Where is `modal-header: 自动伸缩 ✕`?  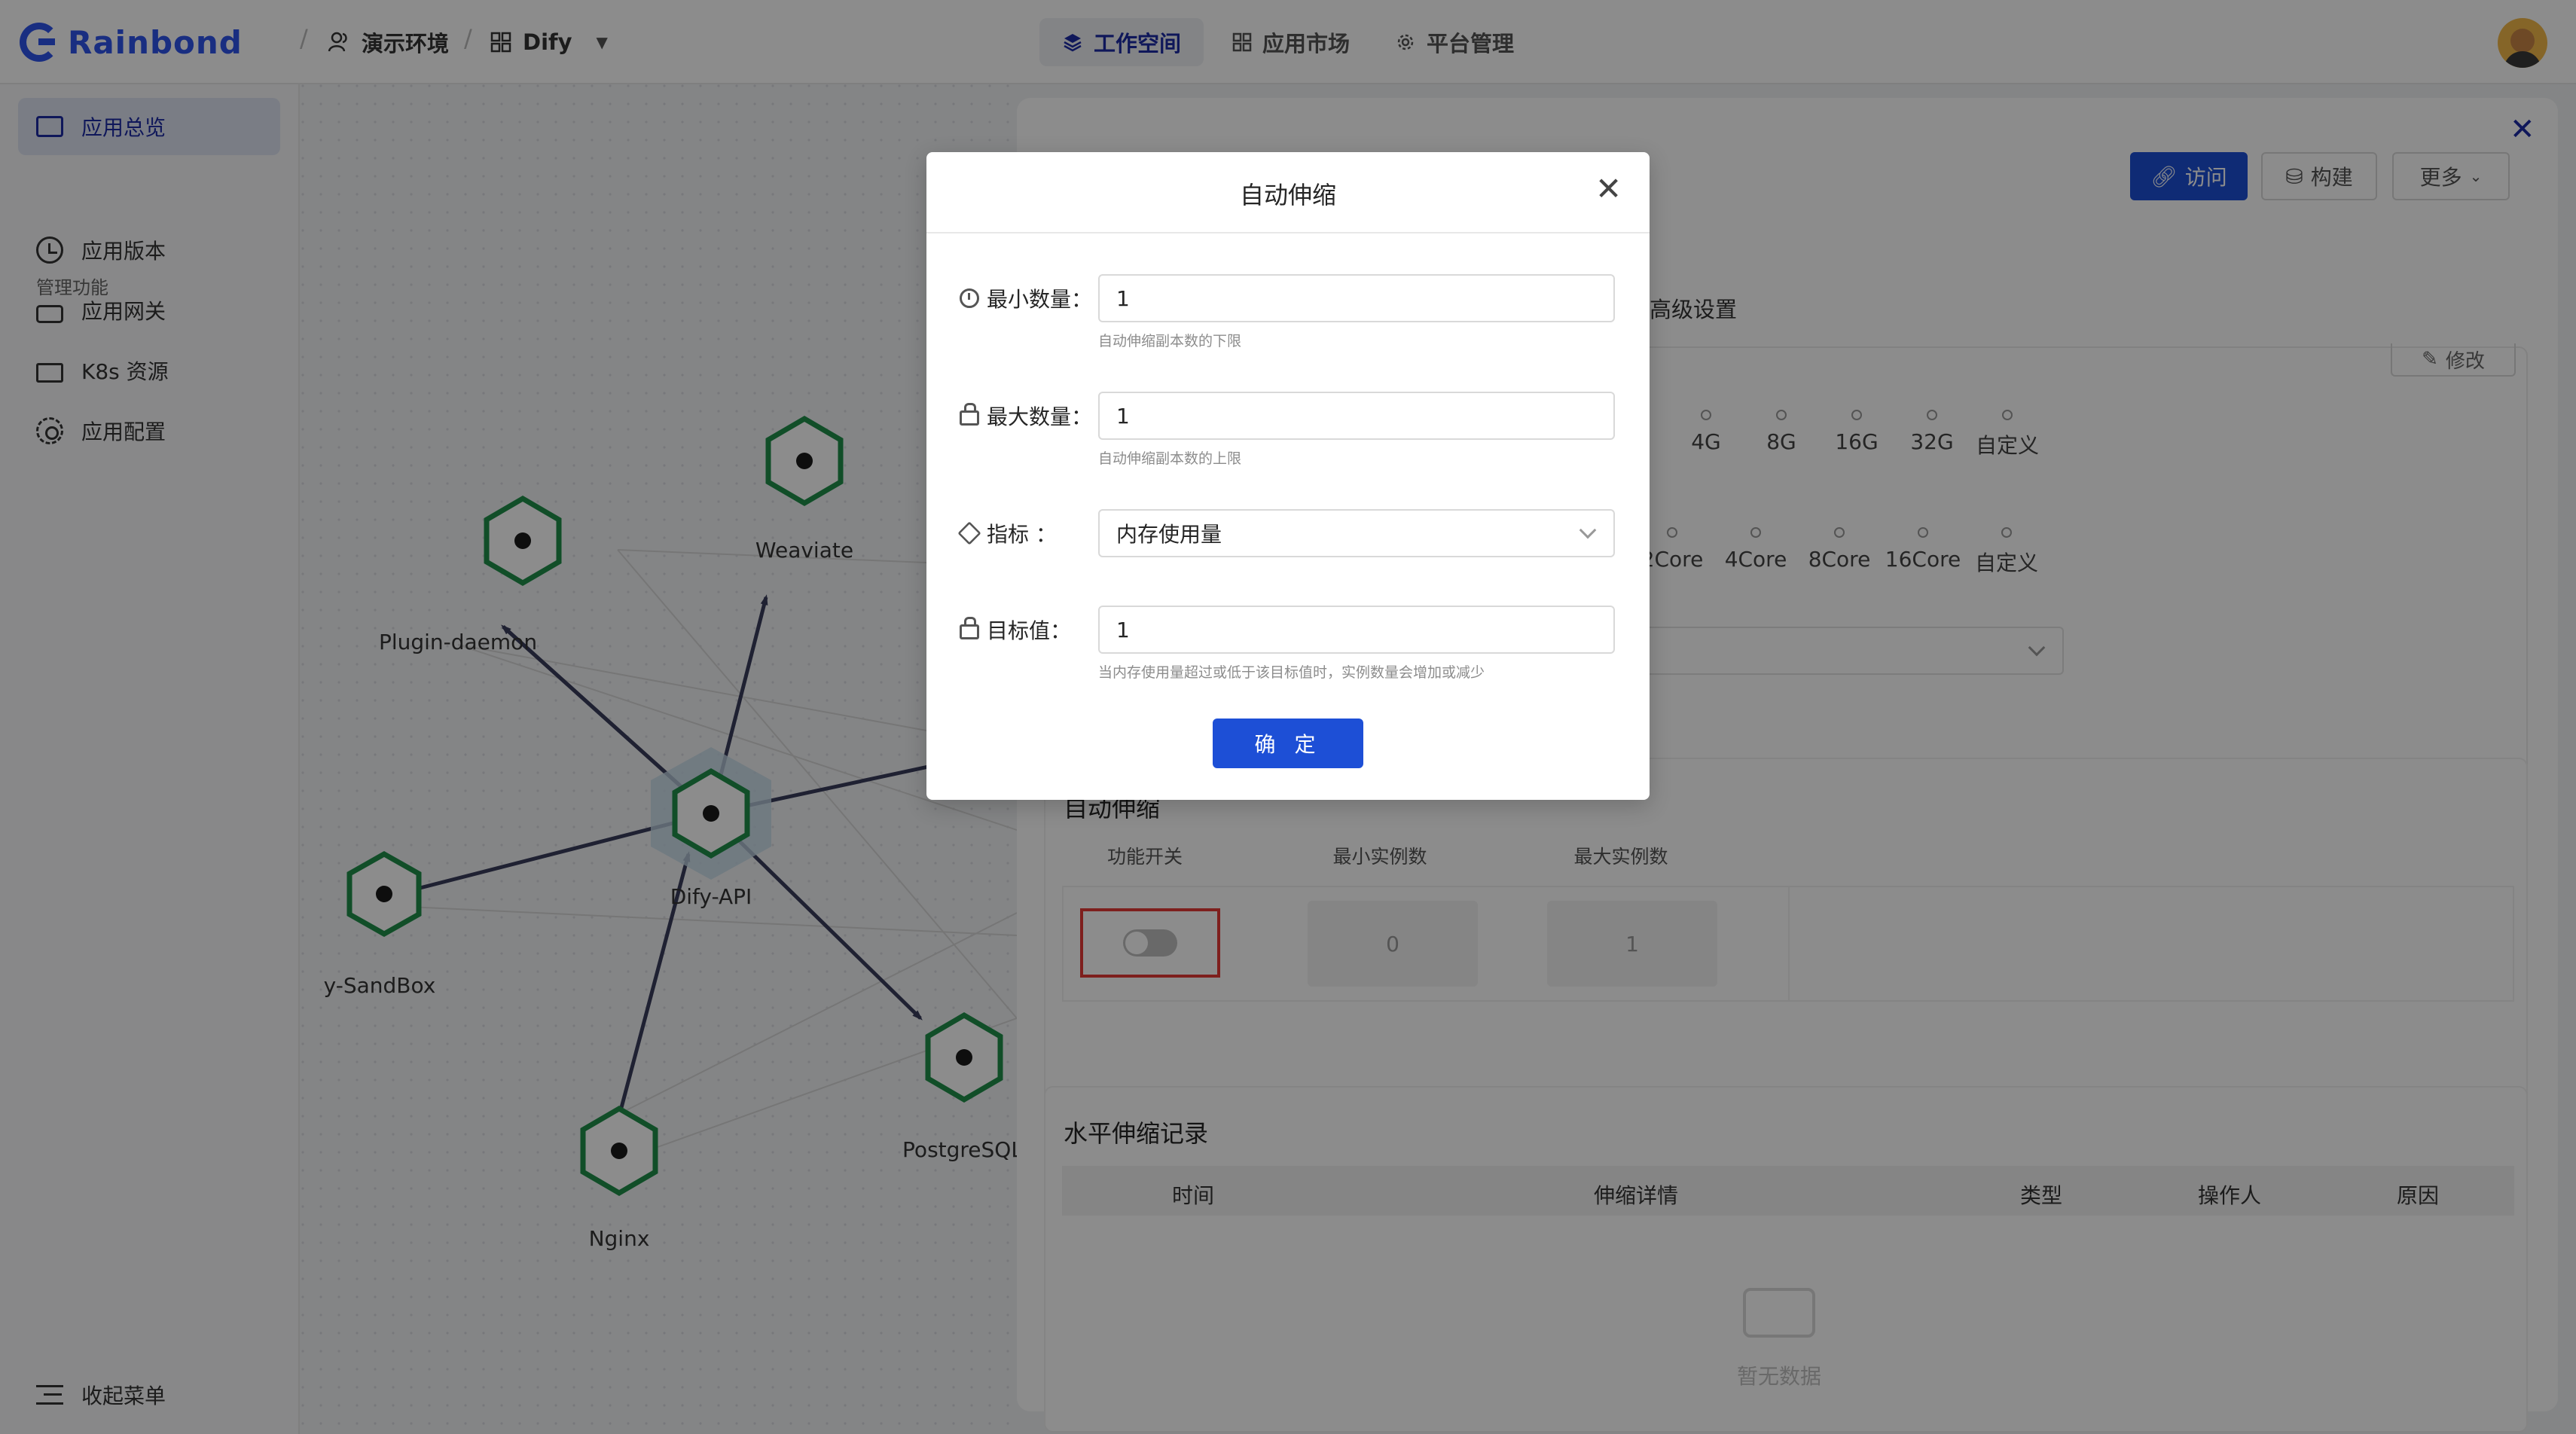
modal-header: 自动伸缩 ✕ is located at coordinates (1288, 192).